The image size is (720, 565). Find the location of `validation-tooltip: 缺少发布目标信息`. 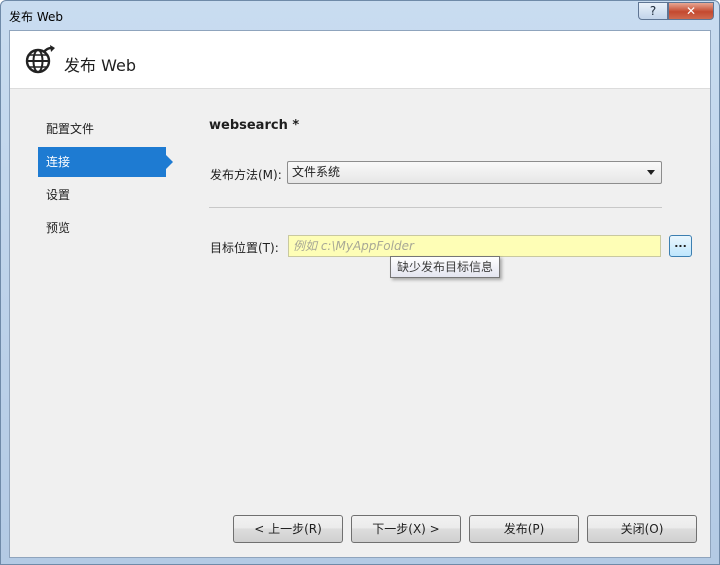

validation-tooltip: 缺少发布目标信息 is located at coordinates (445, 267).